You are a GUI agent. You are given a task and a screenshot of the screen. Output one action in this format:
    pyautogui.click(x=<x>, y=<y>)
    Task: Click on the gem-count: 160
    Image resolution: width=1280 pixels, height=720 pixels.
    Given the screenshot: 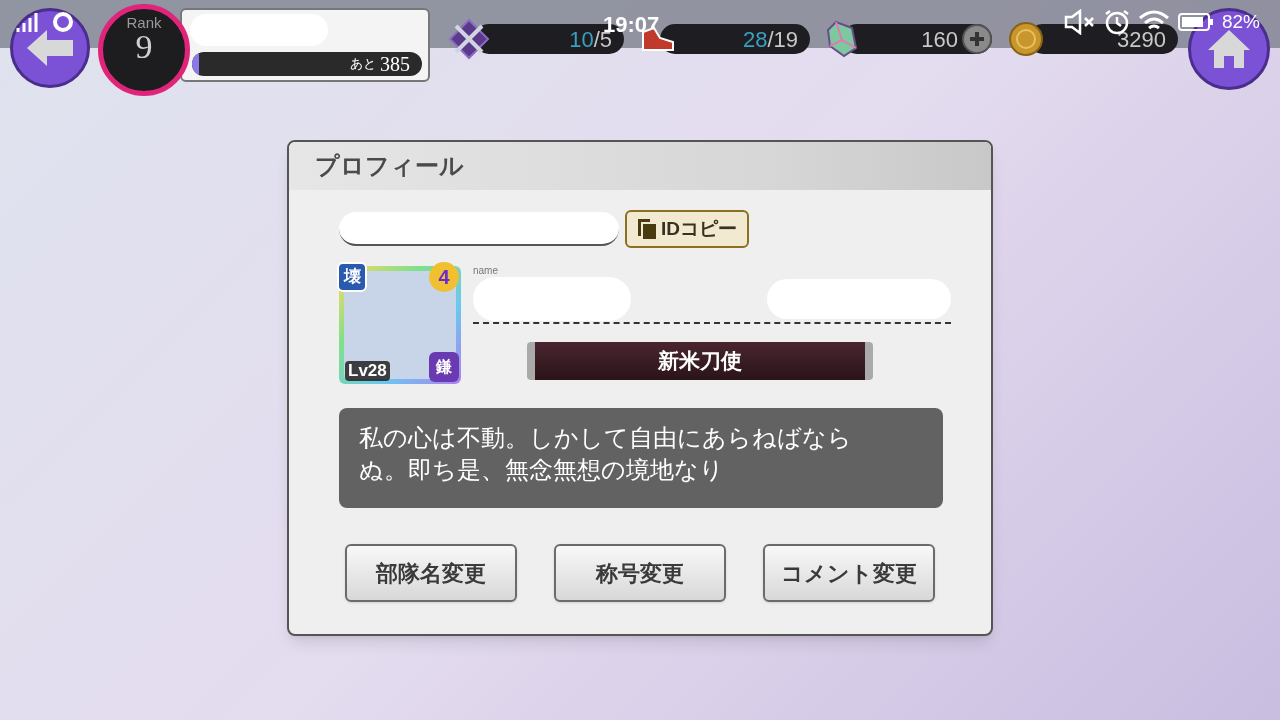 What is the action you would take?
    pyautogui.click(x=939, y=39)
    